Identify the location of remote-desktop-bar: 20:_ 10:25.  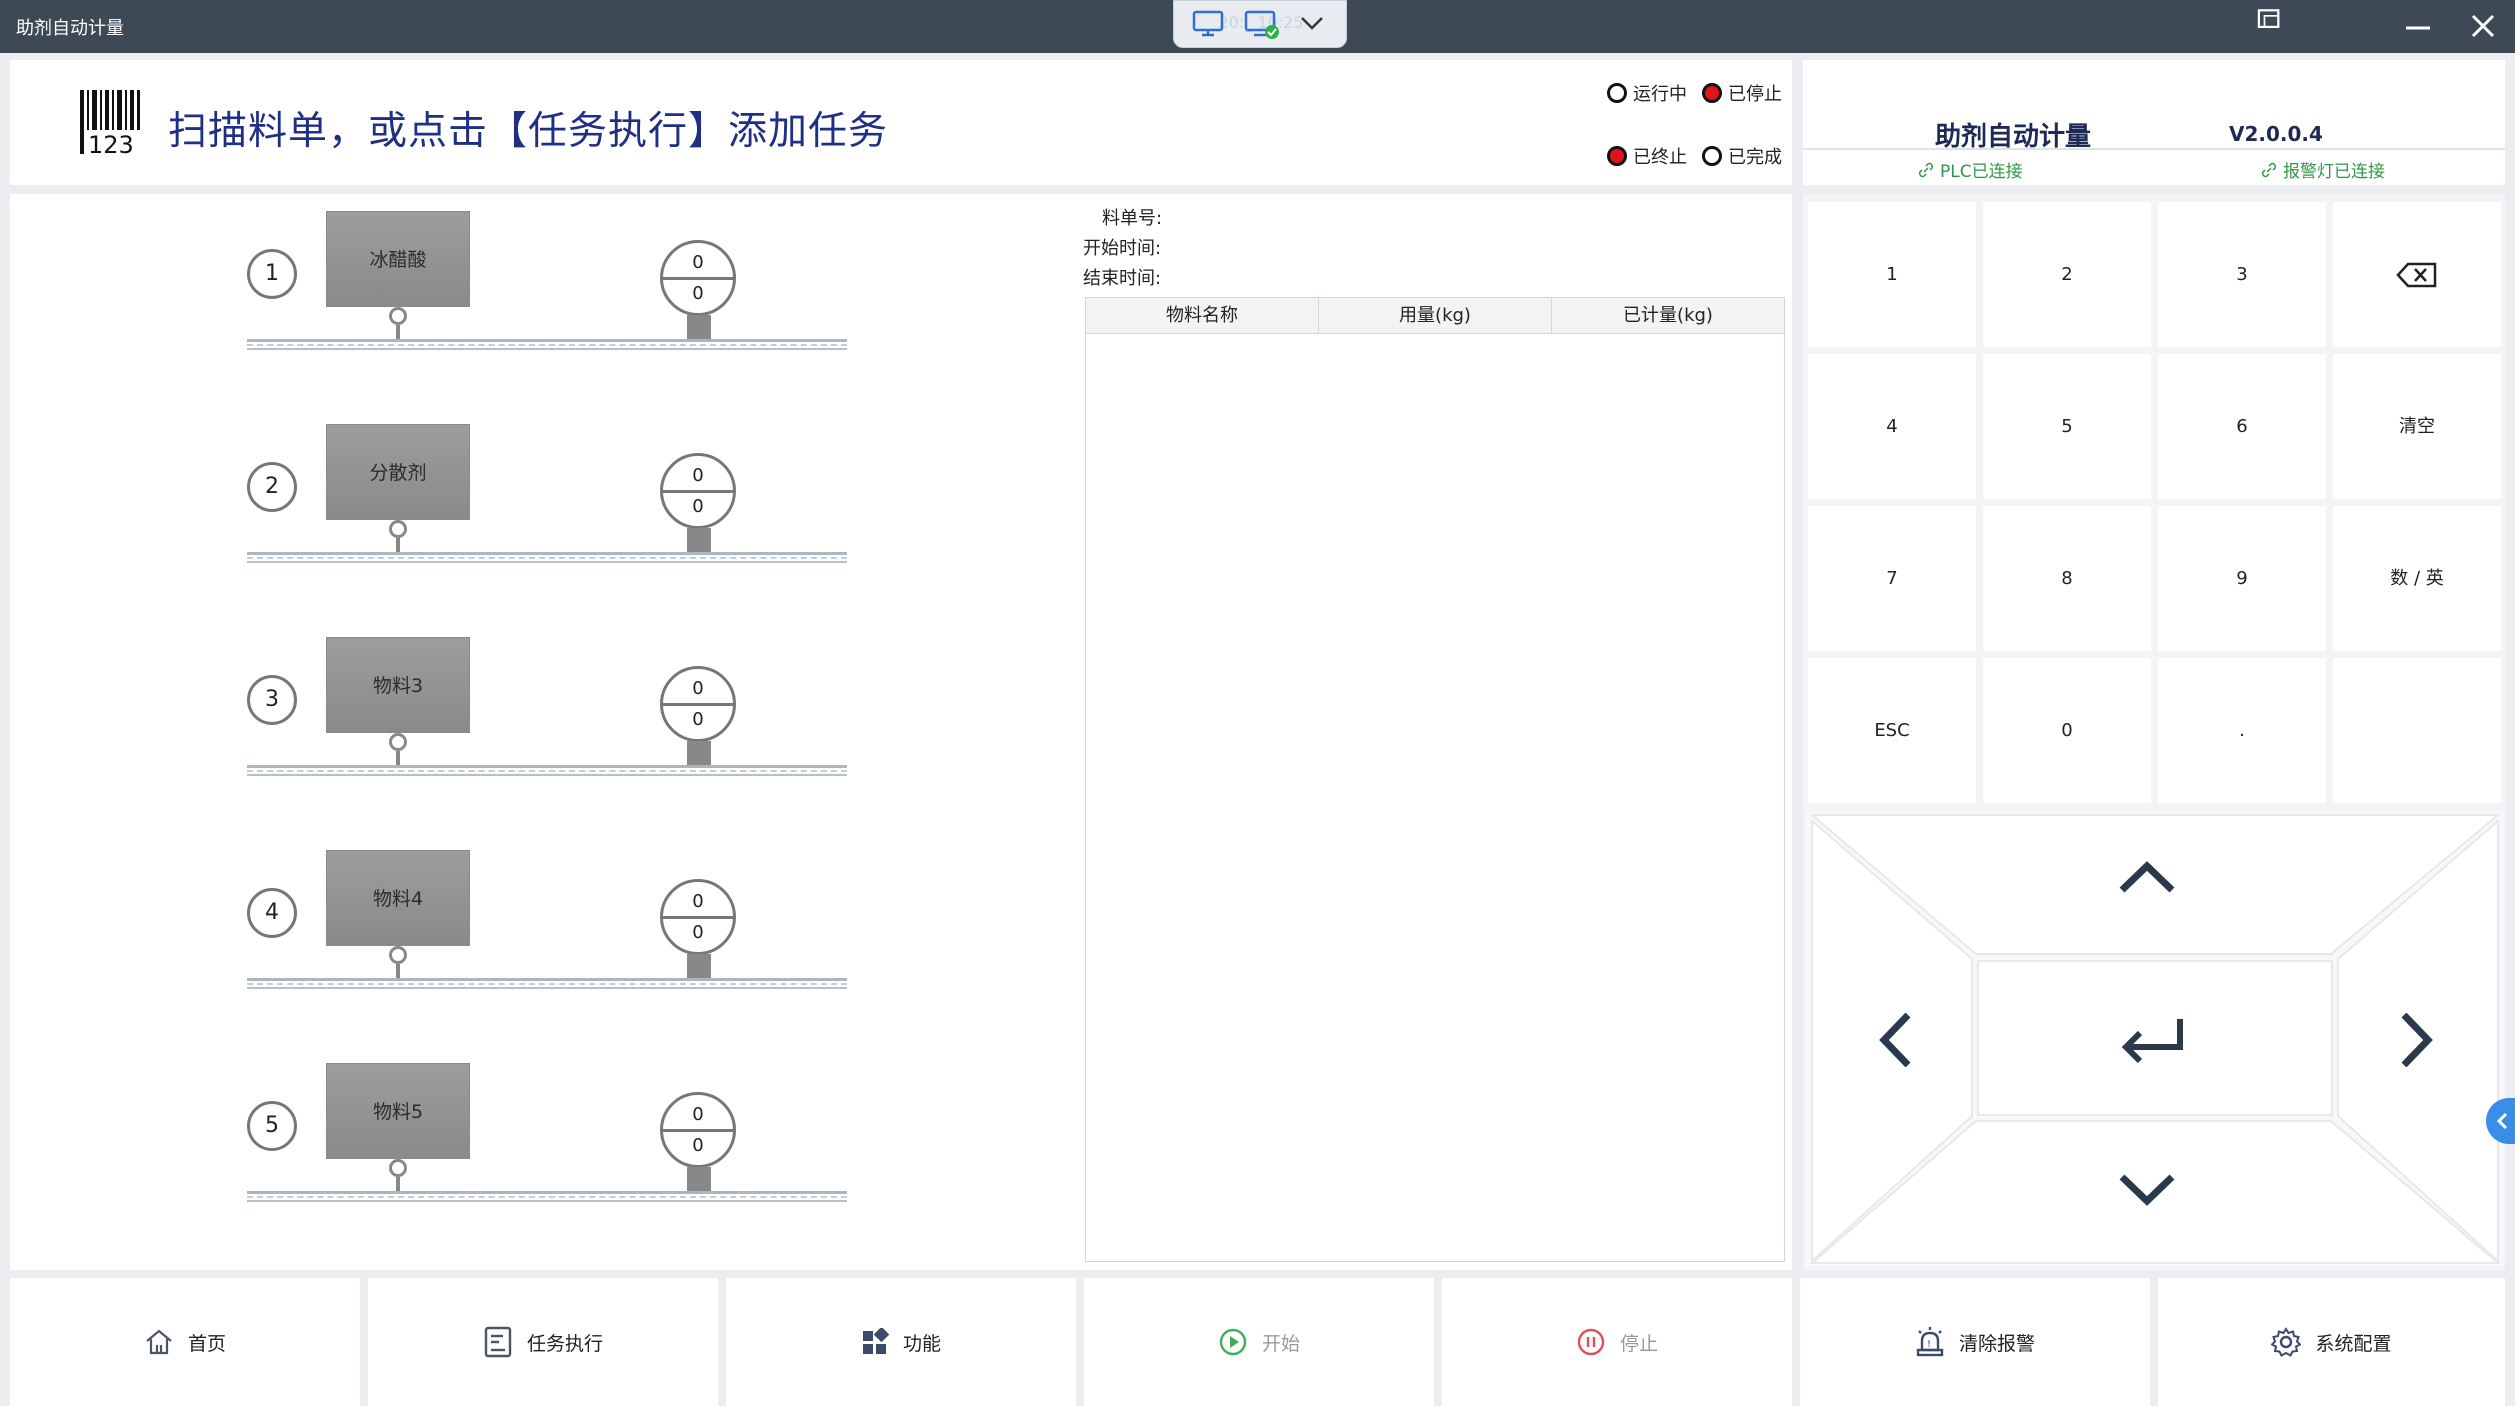
(1260, 24).